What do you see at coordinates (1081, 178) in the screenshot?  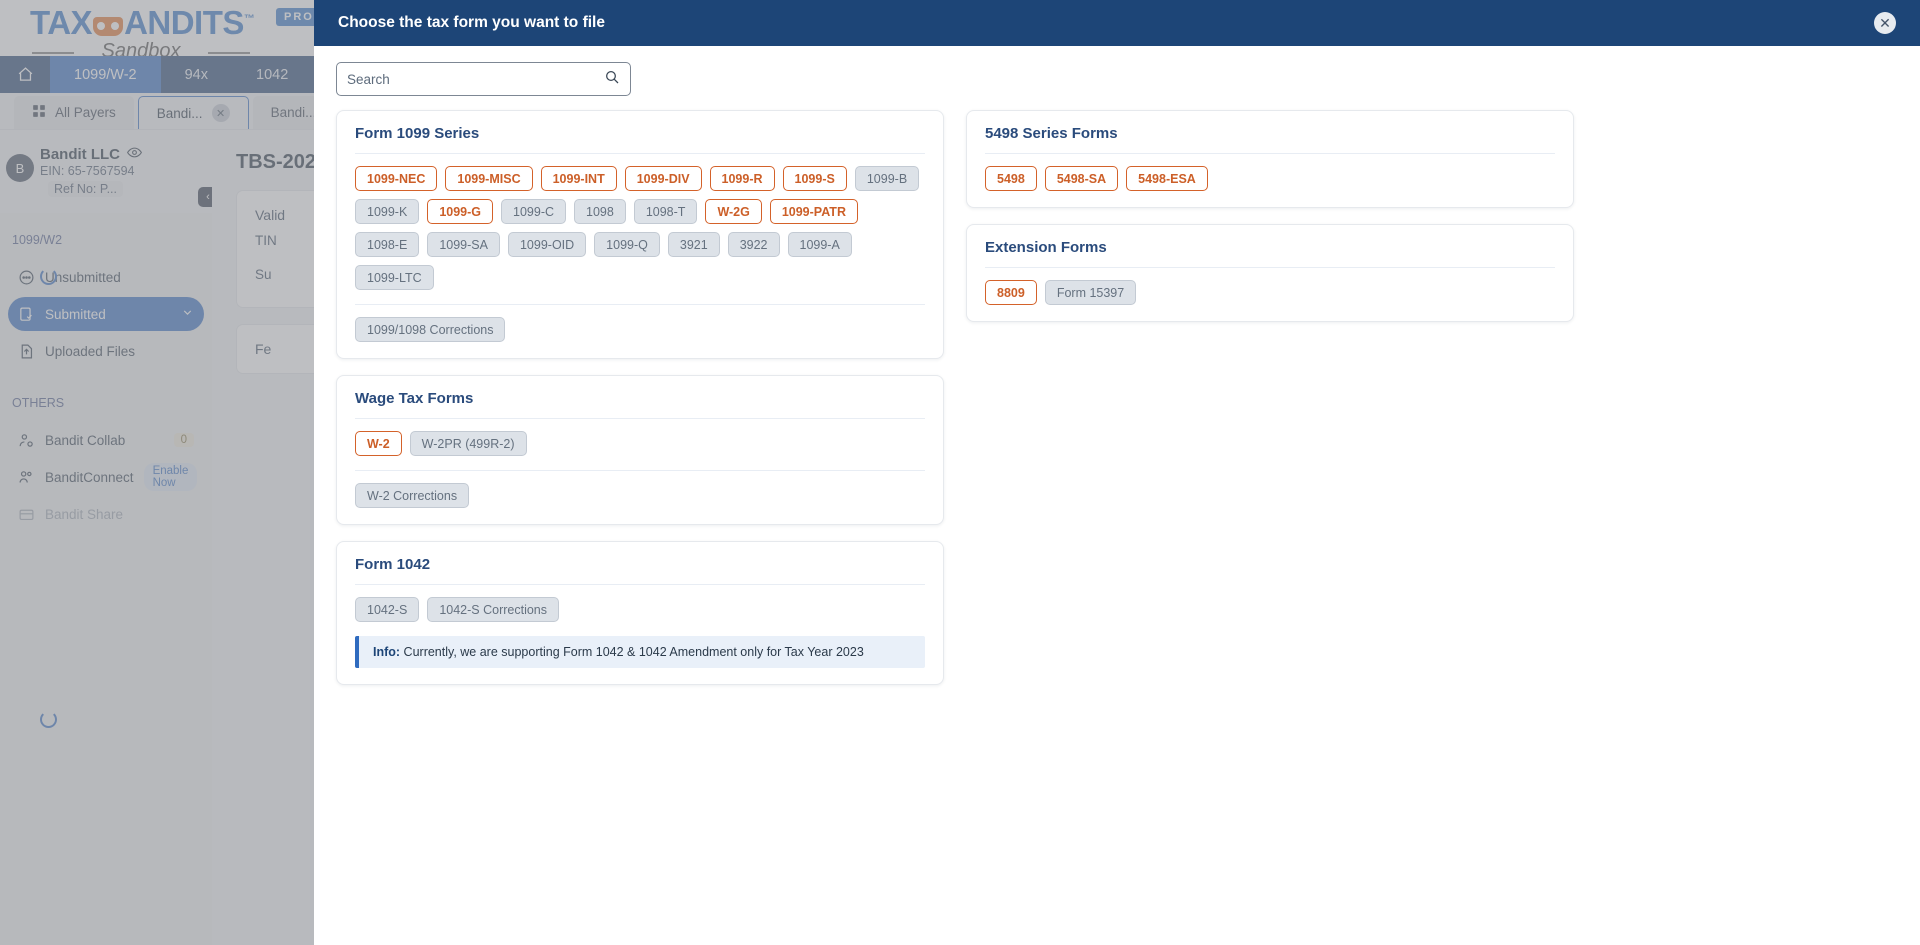 I see `form-chip-5498-sa: 5498-SA` at bounding box center [1081, 178].